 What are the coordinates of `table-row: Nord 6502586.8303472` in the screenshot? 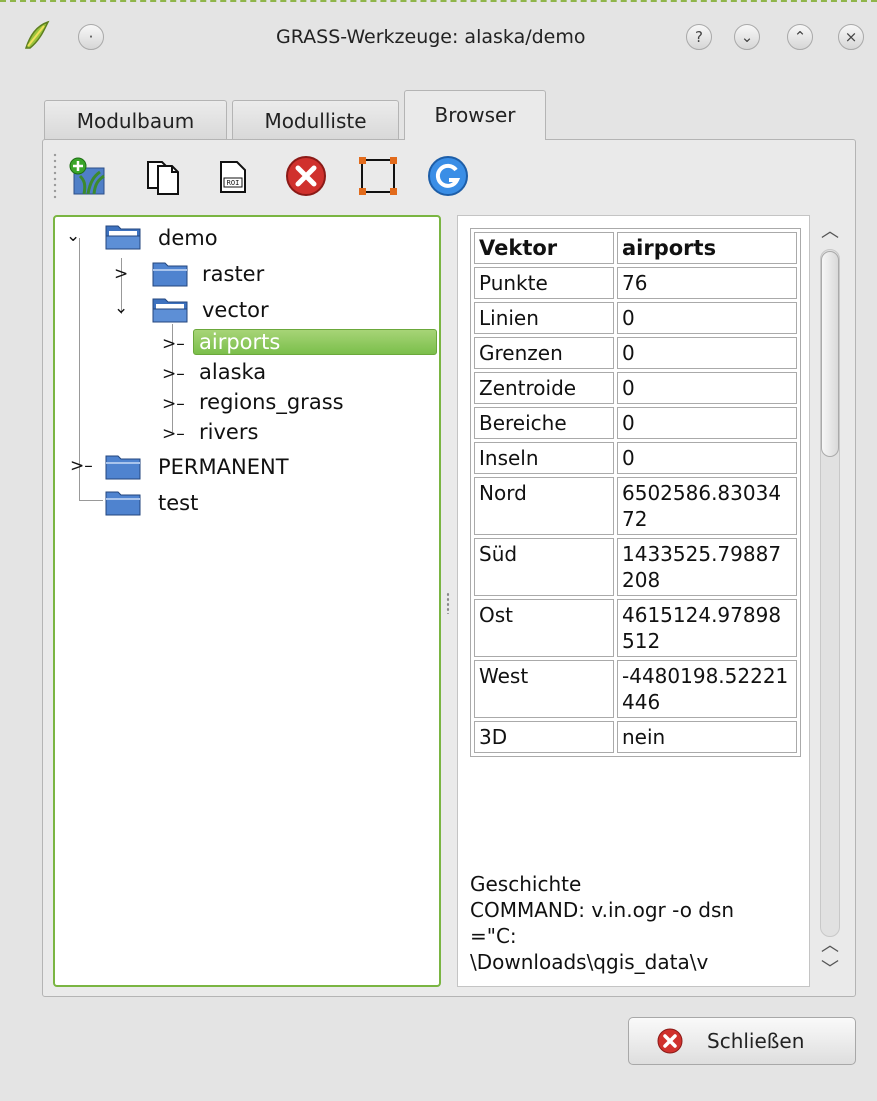 It's located at (635, 506).